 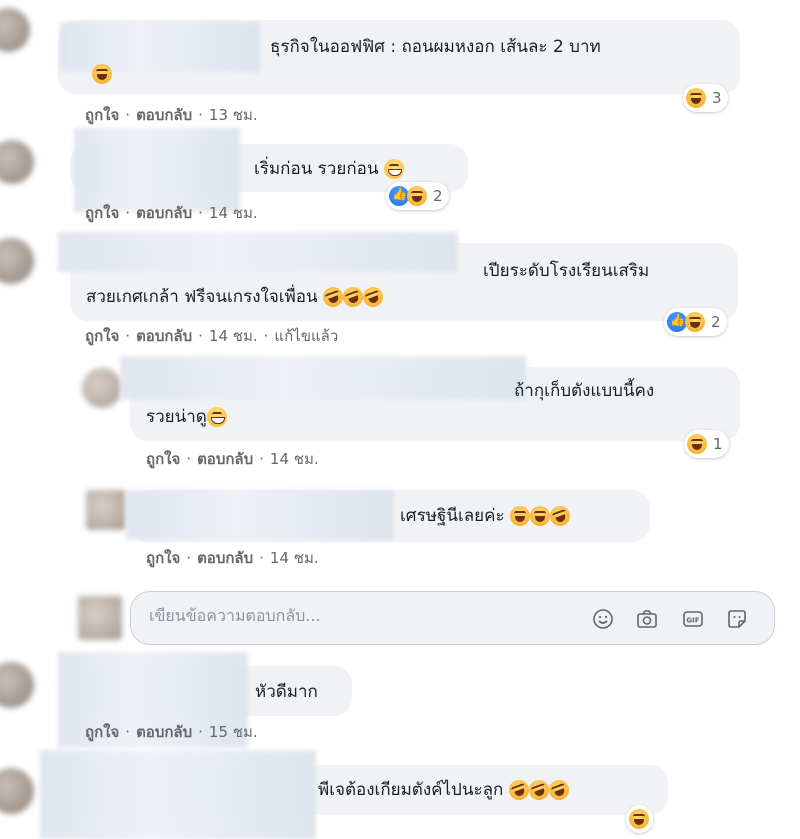 What do you see at coordinates (233, 115) in the screenshot?
I see `timestamp: 13 ชม.` at bounding box center [233, 115].